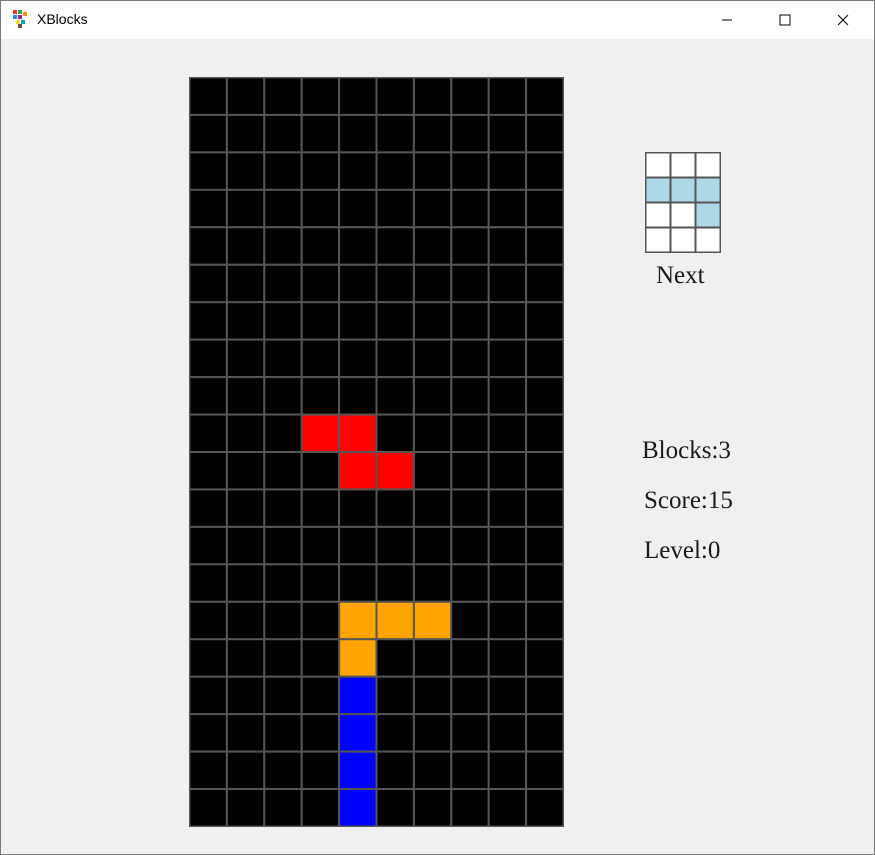 Image resolution: width=875 pixels, height=855 pixels. What do you see at coordinates (785, 20) in the screenshot?
I see `maximize-button` at bounding box center [785, 20].